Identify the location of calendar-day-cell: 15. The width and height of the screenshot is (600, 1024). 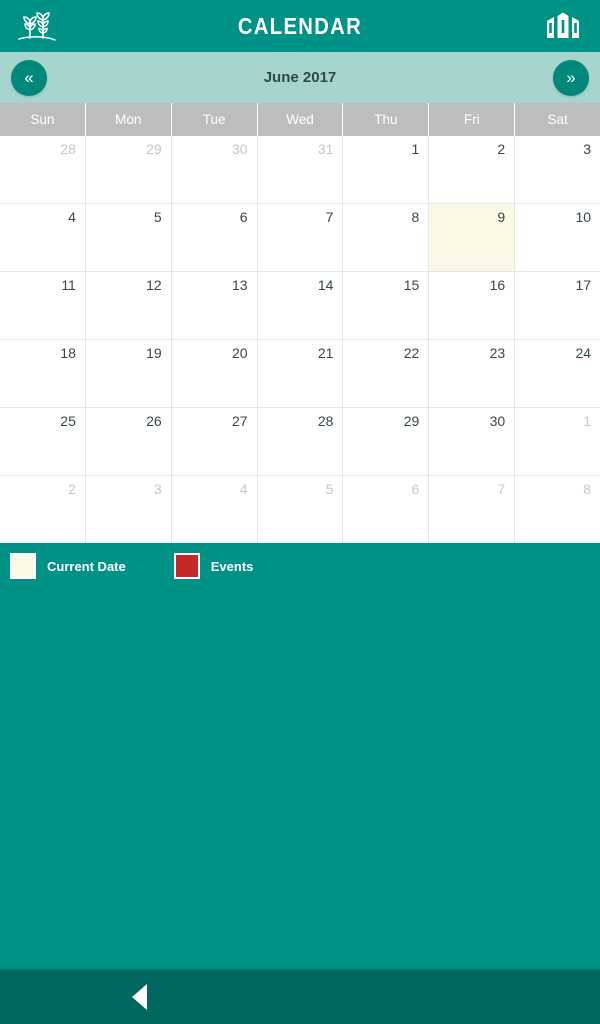
(386, 305).